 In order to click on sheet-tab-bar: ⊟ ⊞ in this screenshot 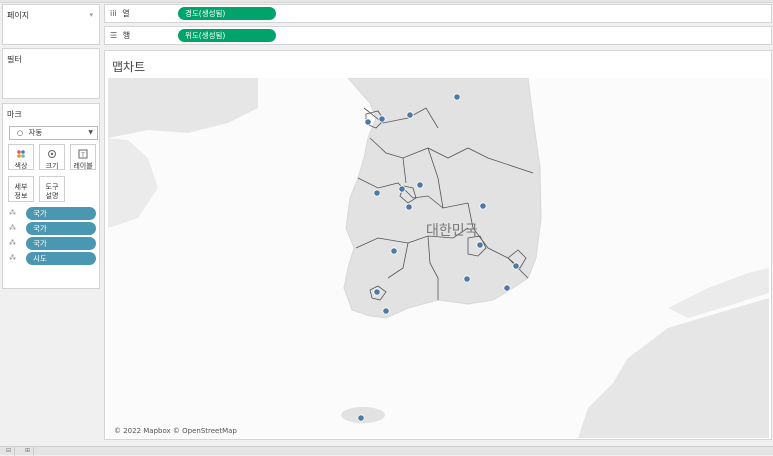, I will do `click(386, 451)`.